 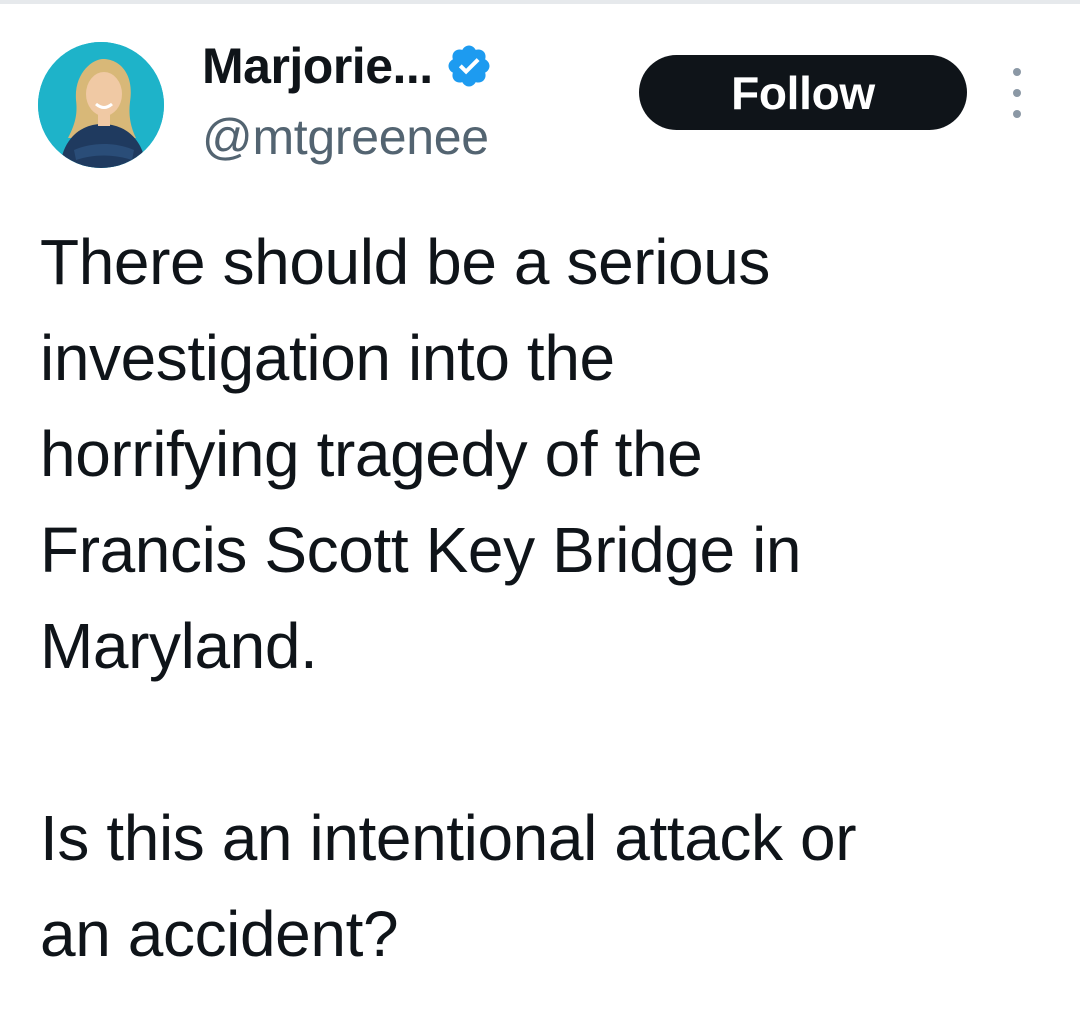 I want to click on avatar, so click(x=101, y=105).